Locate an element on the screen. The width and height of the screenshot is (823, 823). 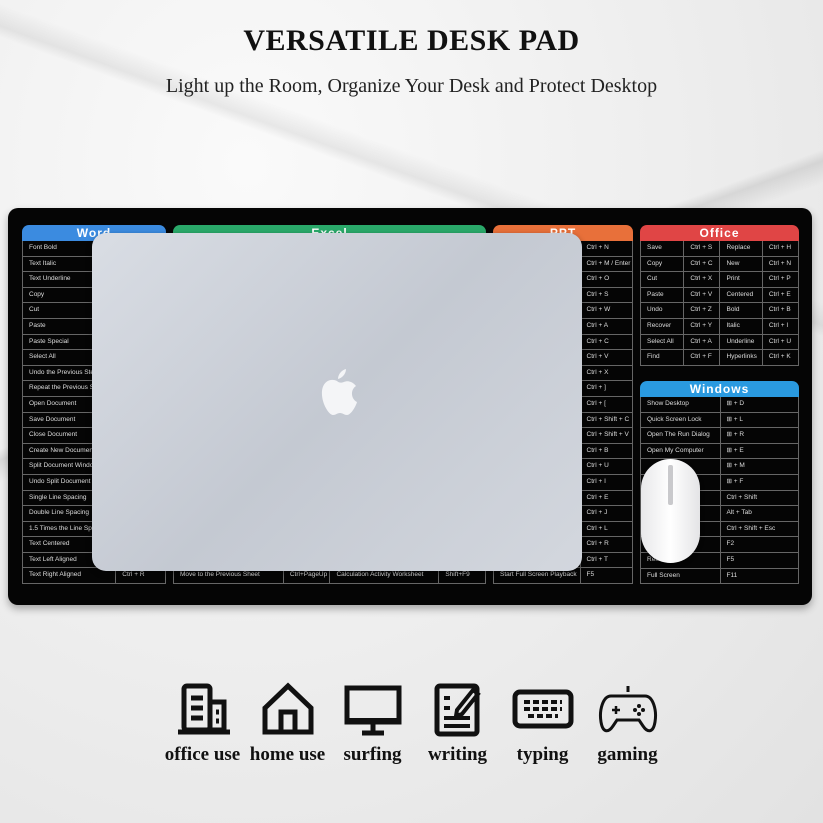
shortcut-cell: Ctrl + Shift + C is located at coordinates (605, 420).